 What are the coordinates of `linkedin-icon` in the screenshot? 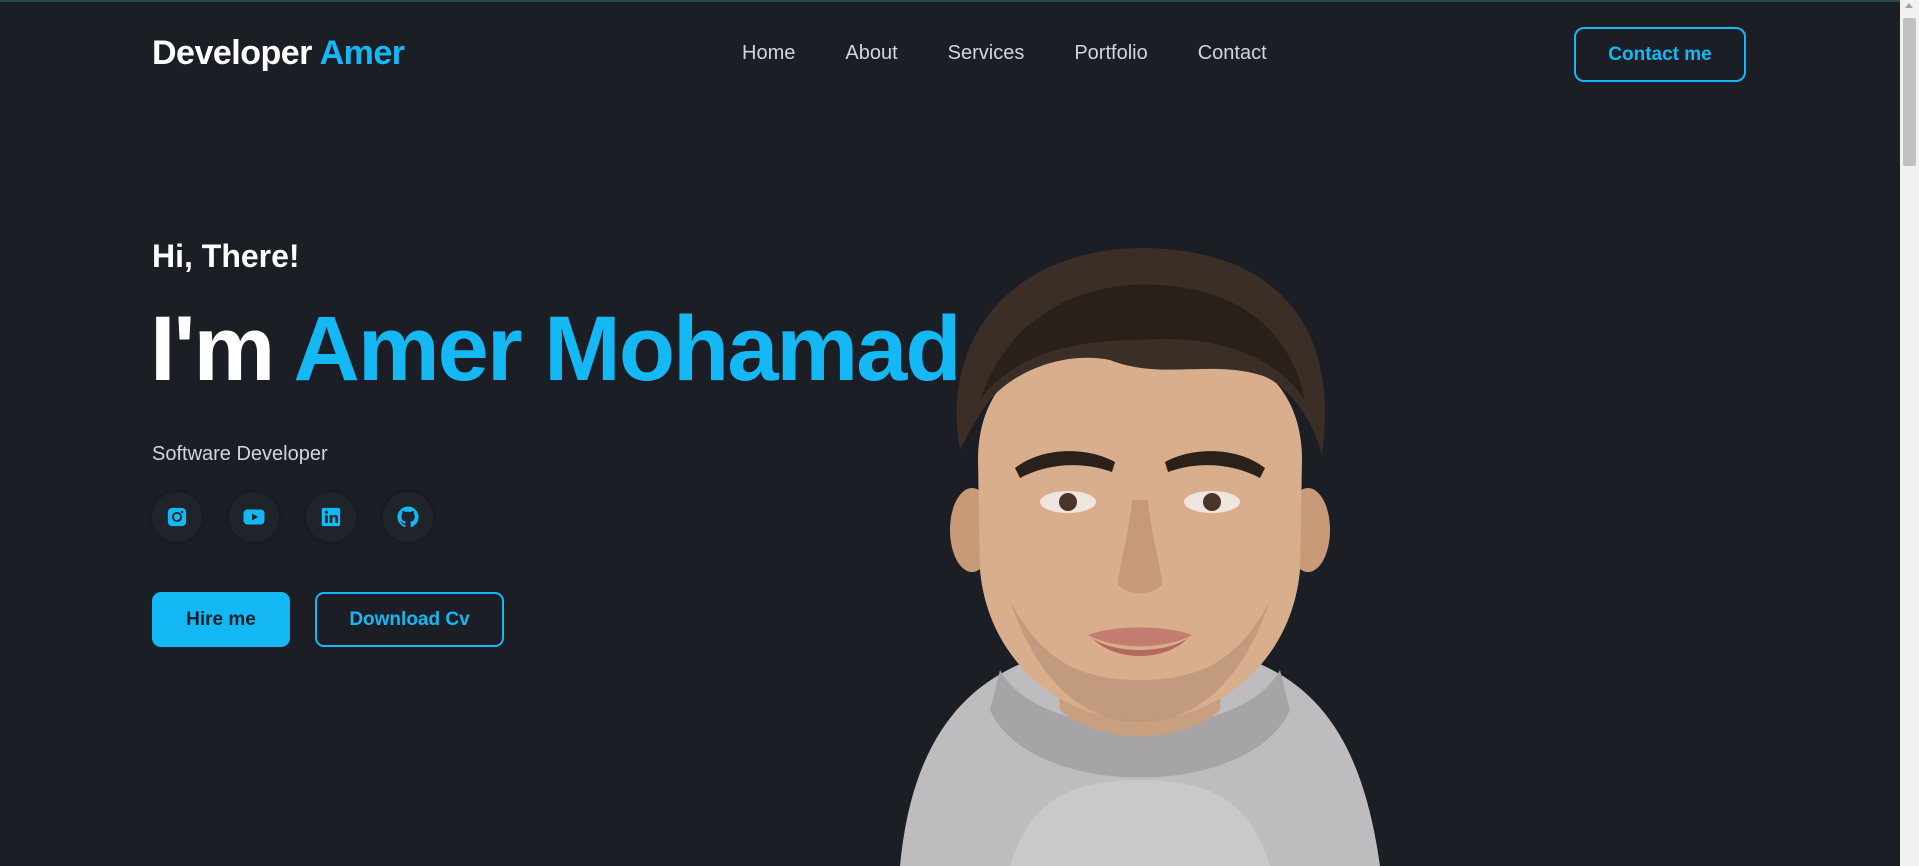 It's located at (331, 517).